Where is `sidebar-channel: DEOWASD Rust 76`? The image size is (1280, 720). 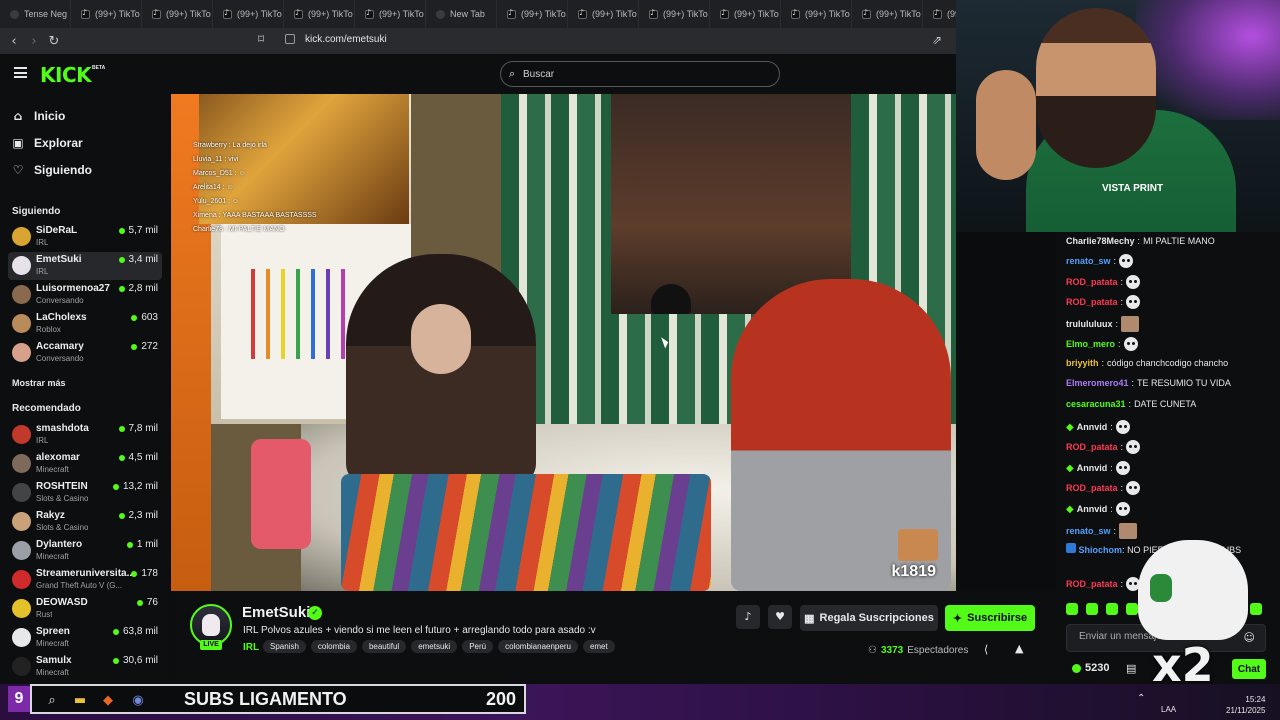 sidebar-channel: DEOWASD Rust 76 is located at coordinates (85, 609).